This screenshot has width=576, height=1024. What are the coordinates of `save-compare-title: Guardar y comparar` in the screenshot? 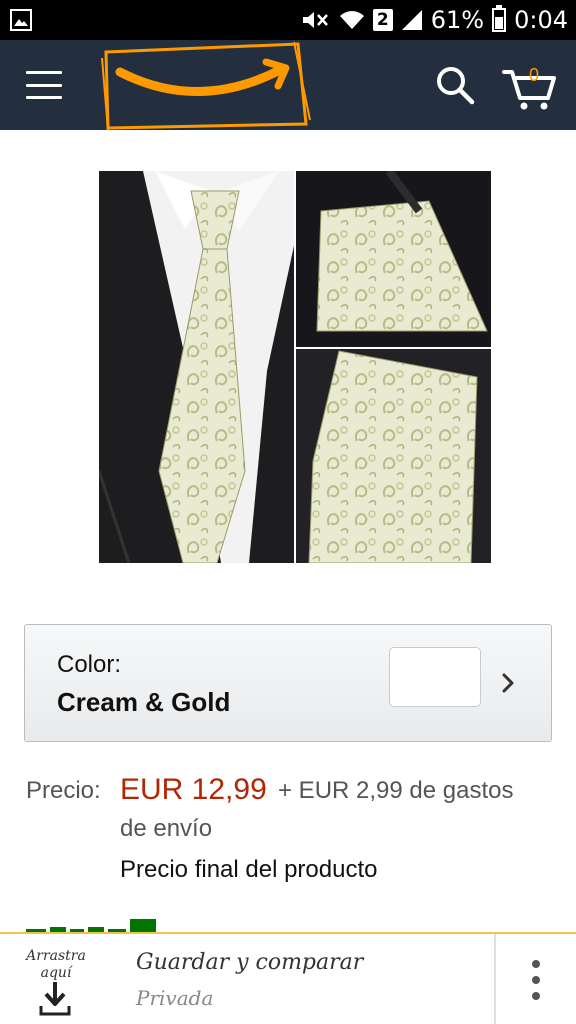 It's located at (250, 962).